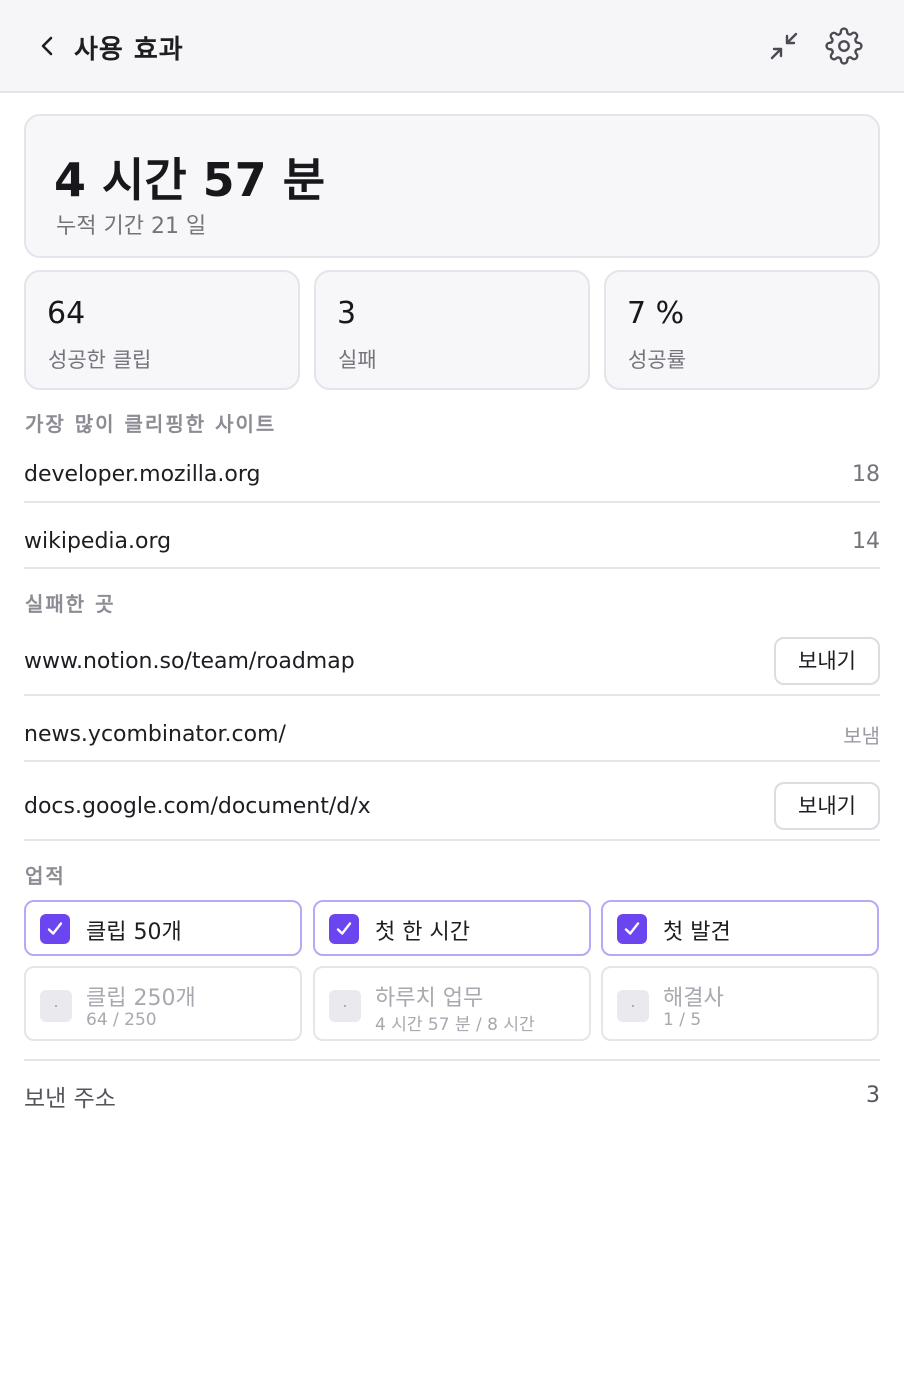  I want to click on chevron-left-icon, so click(47, 46).